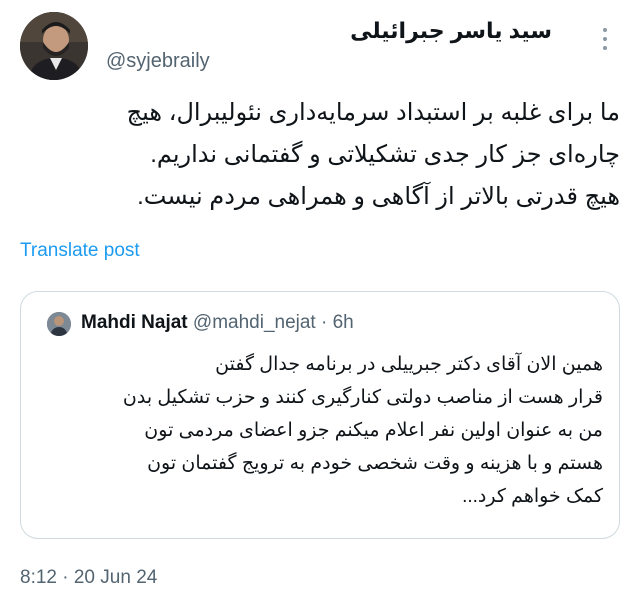 This screenshot has width=640, height=605. Describe the element at coordinates (605, 39) in the screenshot. I see `more-vertical-icon` at that location.